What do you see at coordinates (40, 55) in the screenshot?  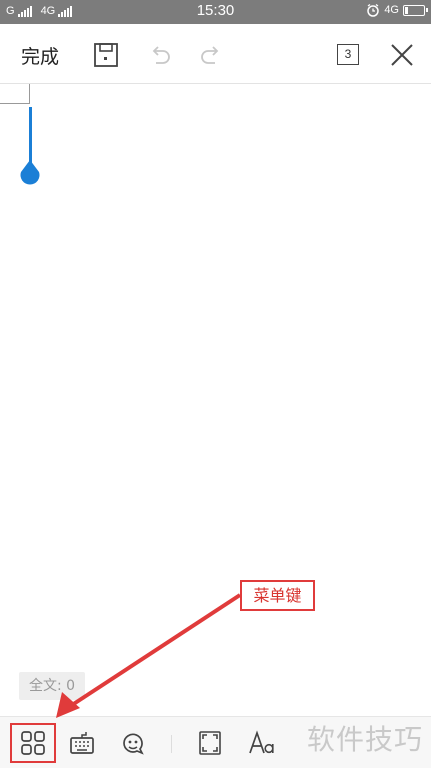 I see `done-button: 完成` at bounding box center [40, 55].